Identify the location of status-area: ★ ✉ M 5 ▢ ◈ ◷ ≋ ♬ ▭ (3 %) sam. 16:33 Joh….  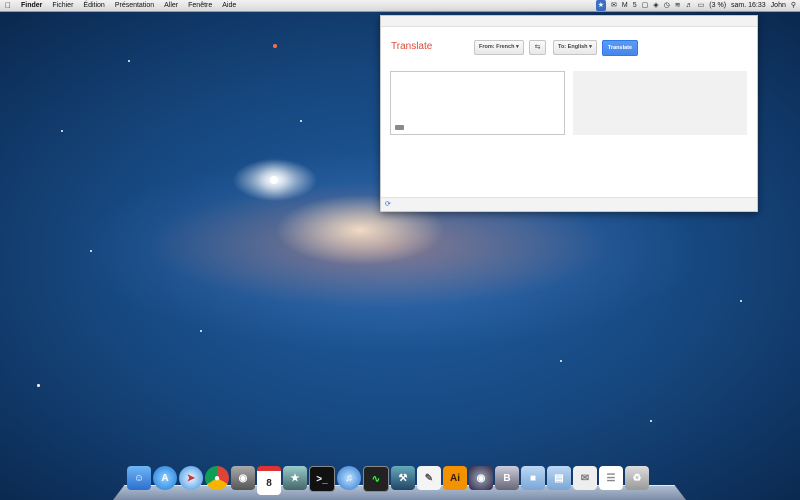
(695, 5).